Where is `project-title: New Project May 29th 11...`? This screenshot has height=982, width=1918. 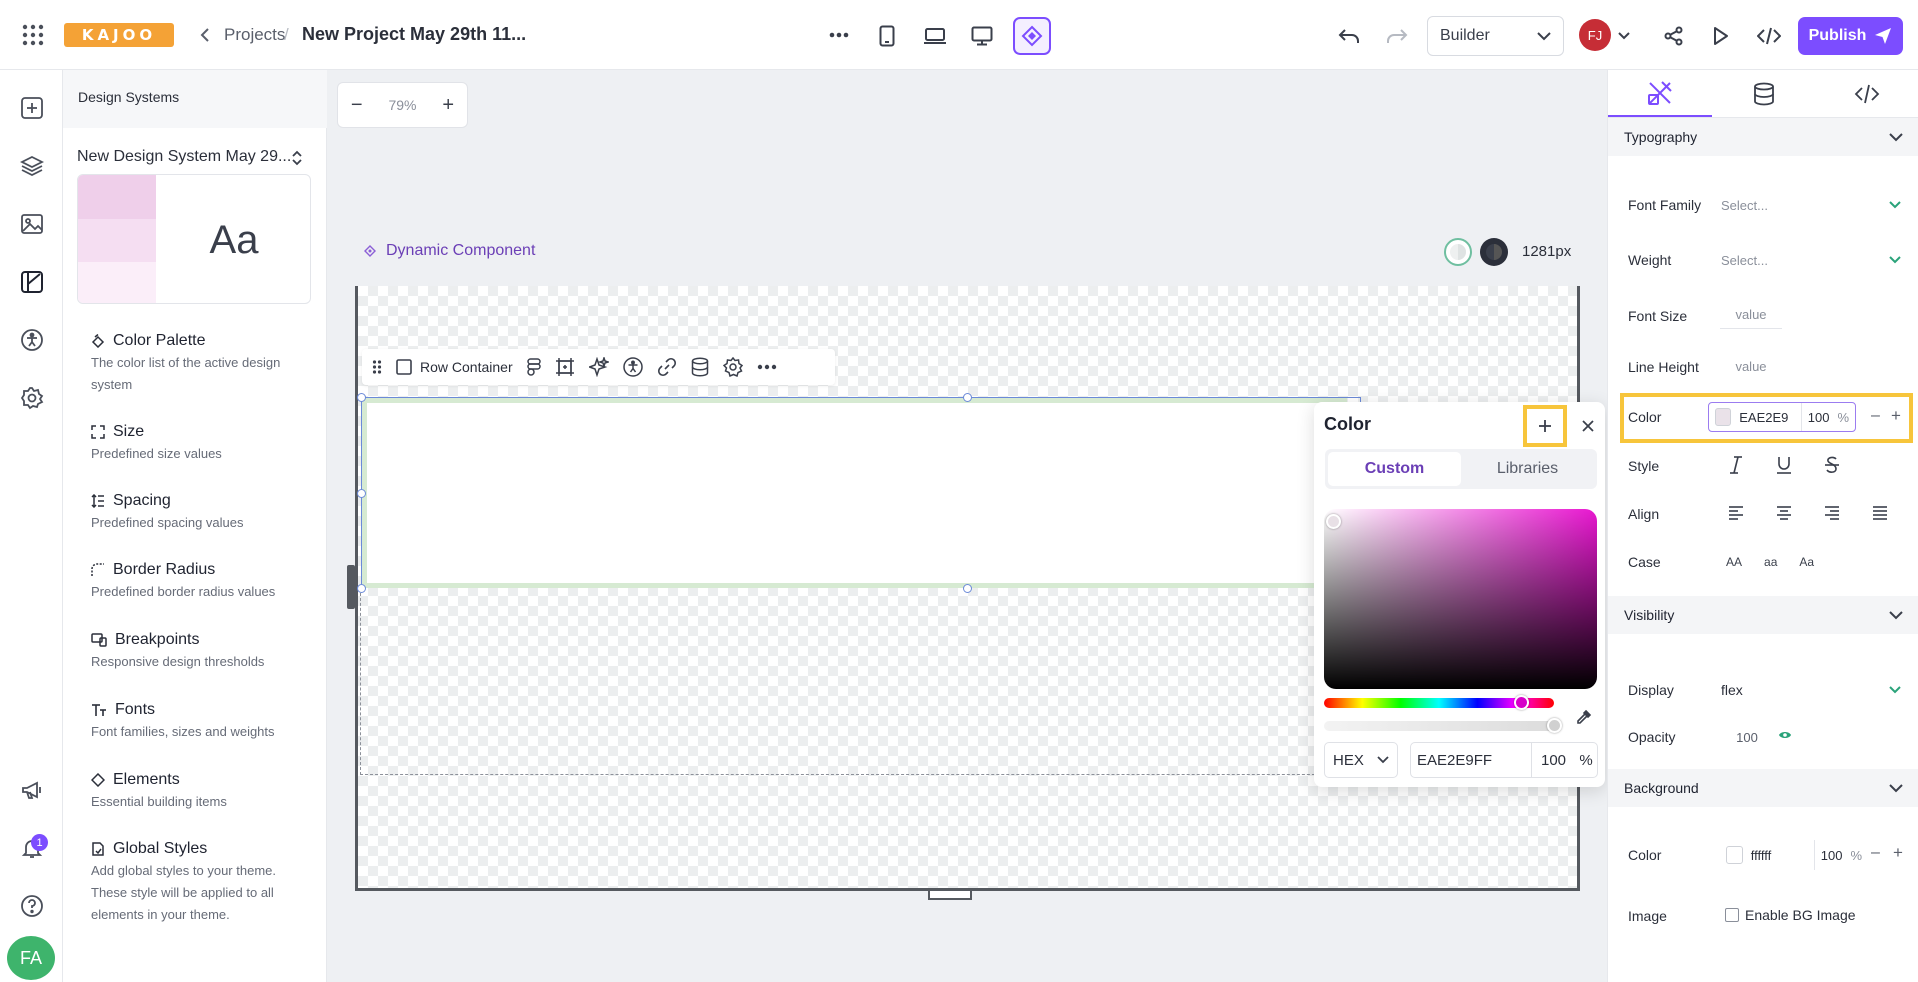
project-title: New Project May 29th 11... is located at coordinates (414, 34).